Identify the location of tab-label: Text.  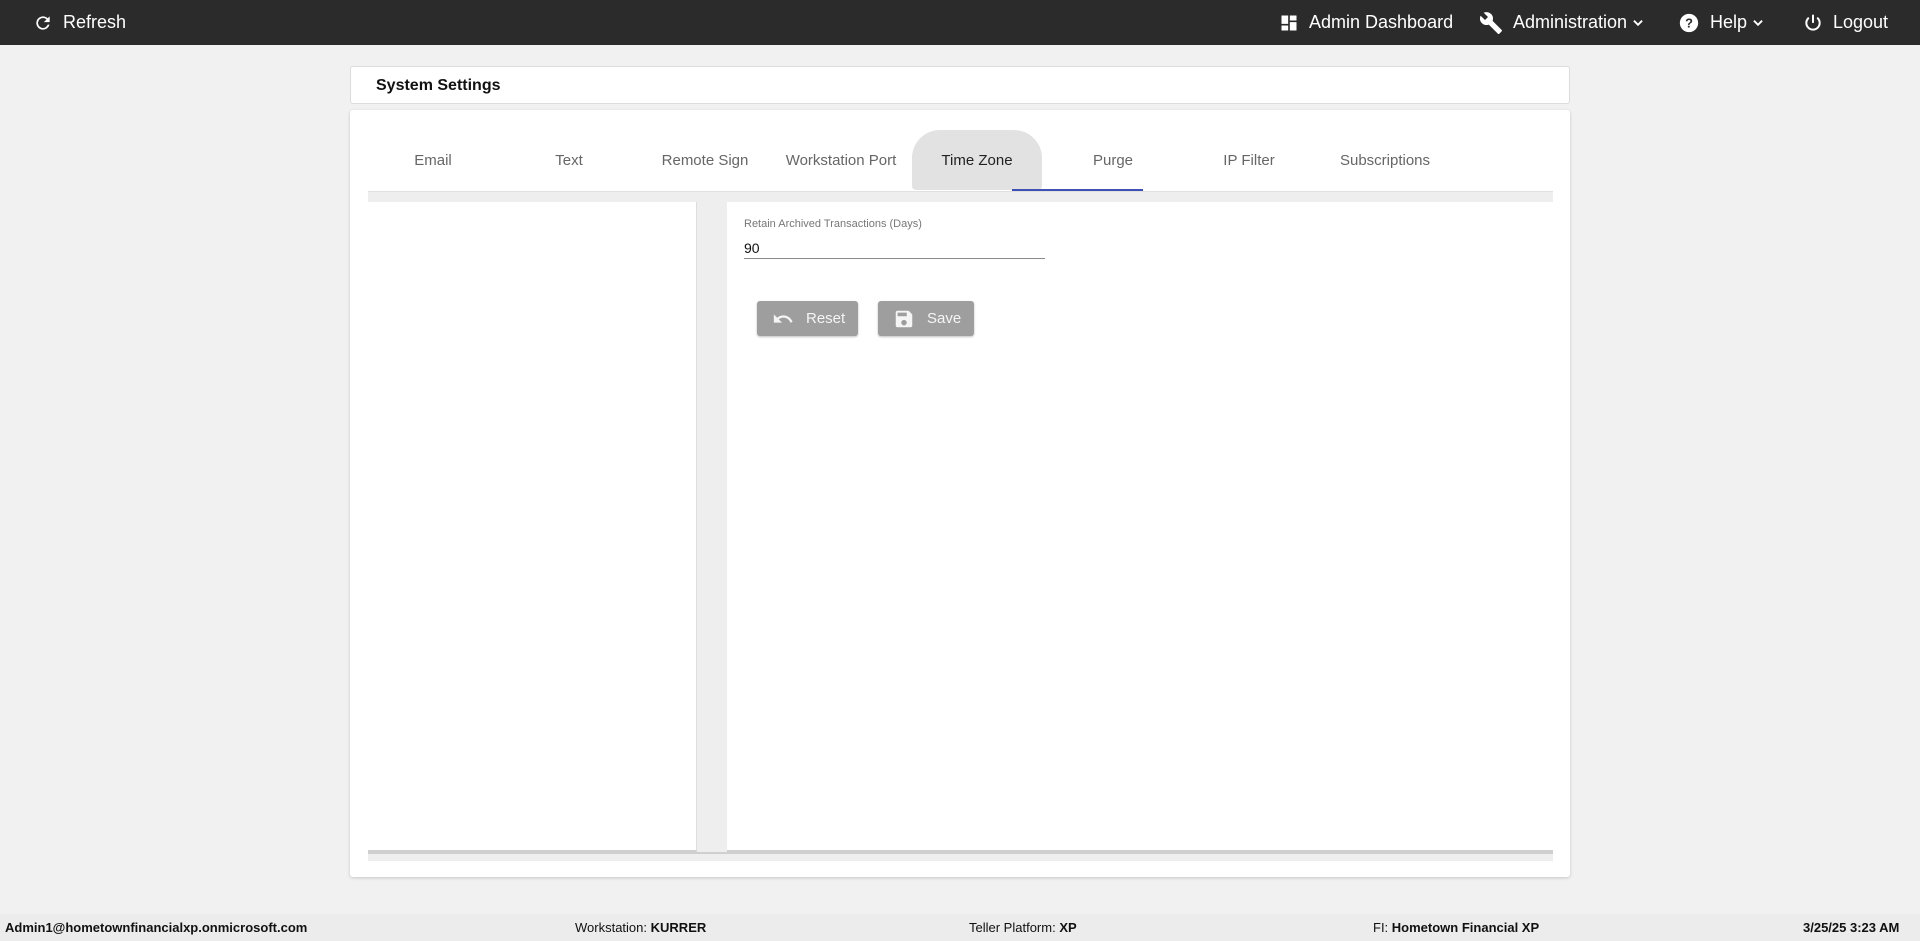
(569, 160).